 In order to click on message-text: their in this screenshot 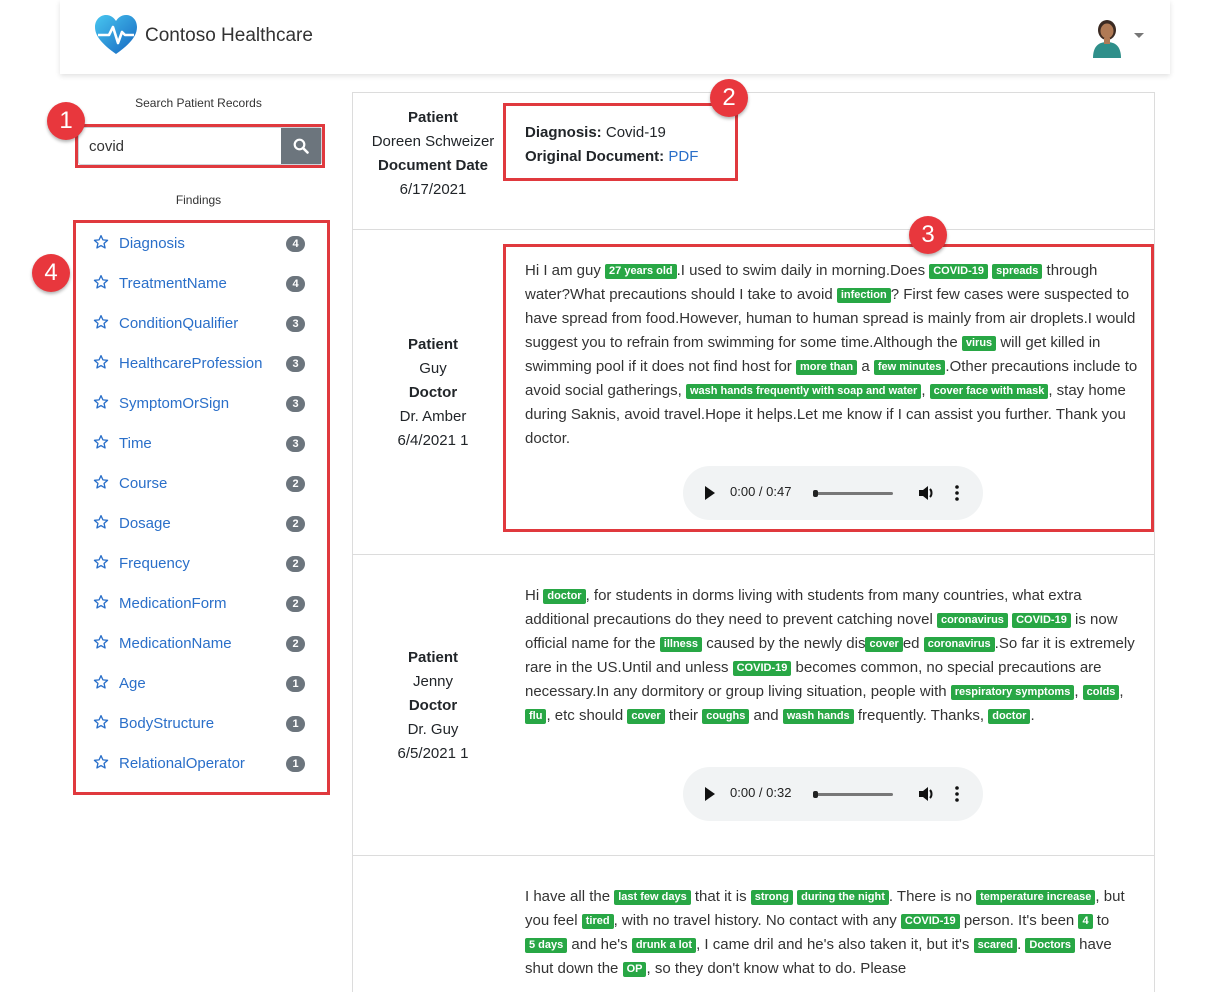, I will do `click(683, 715)`.